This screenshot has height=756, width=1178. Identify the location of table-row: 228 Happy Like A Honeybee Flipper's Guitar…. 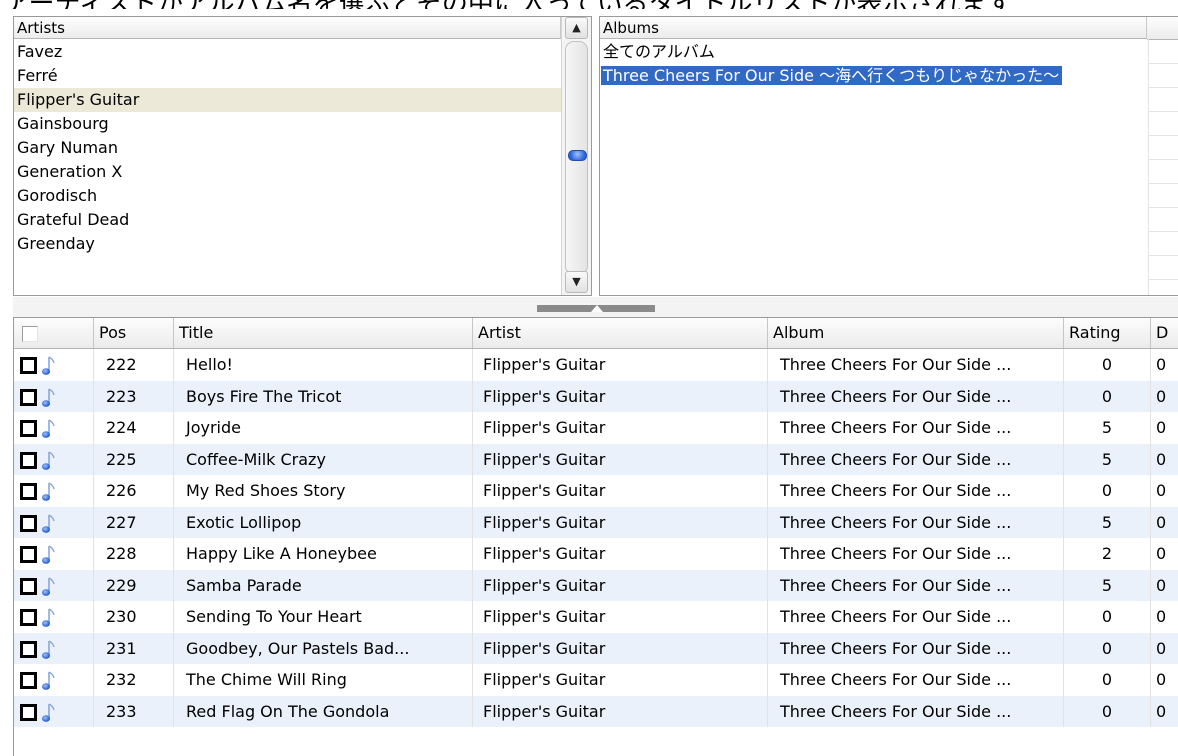
(596, 554).